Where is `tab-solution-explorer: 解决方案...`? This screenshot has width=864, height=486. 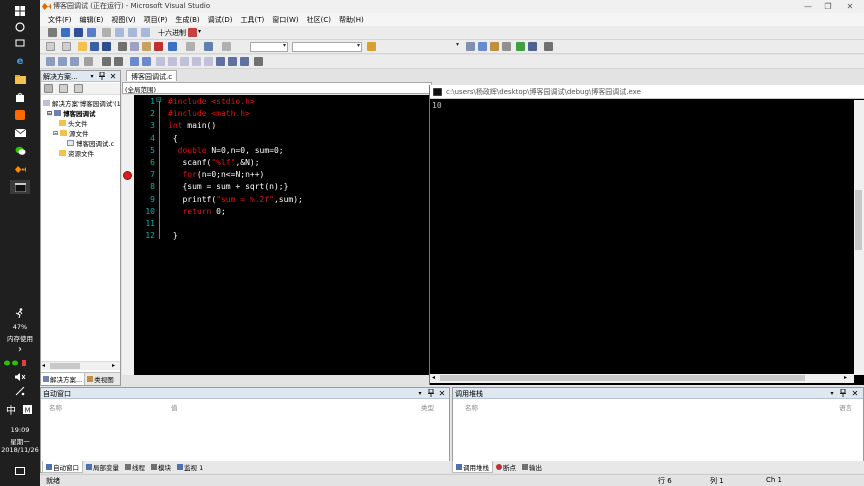 tab-solution-explorer: 解决方案... is located at coordinates (63, 379).